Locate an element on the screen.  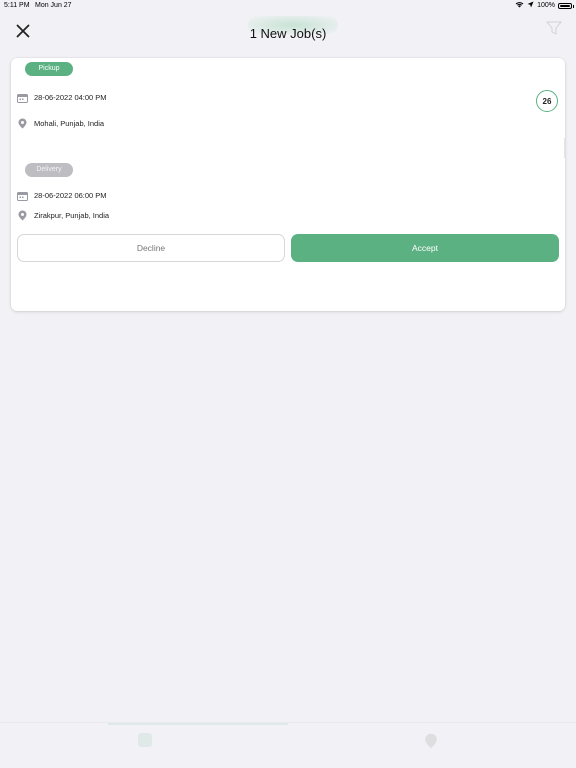
pickup-location: Mohali, Punjab, India is located at coordinates (69, 123).